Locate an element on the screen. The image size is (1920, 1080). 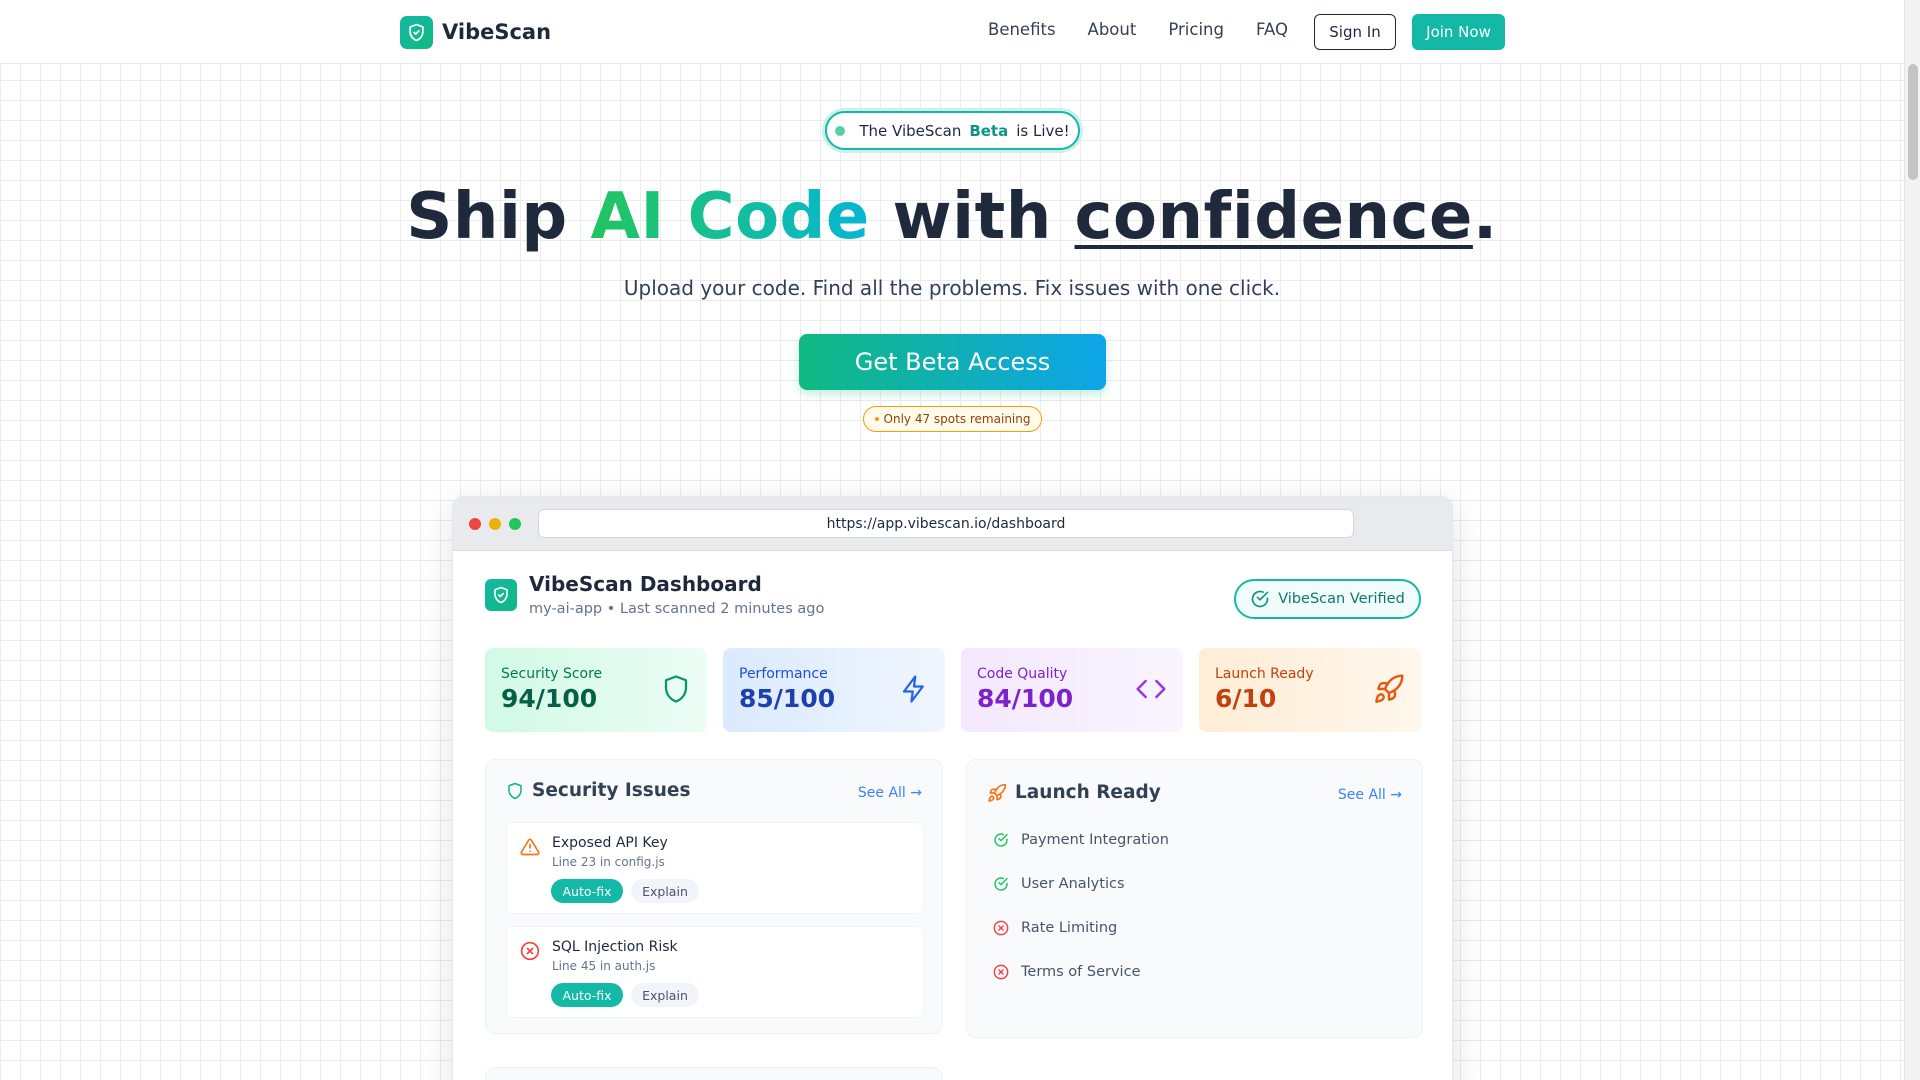
metric-value: 84/100 is located at coordinates (1025, 698).